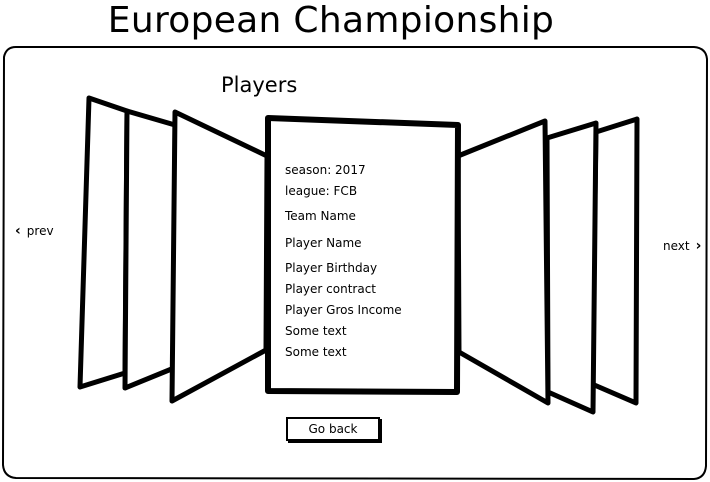  What do you see at coordinates (331, 268) in the screenshot?
I see `card-field-player-birthday: Player Birthday` at bounding box center [331, 268].